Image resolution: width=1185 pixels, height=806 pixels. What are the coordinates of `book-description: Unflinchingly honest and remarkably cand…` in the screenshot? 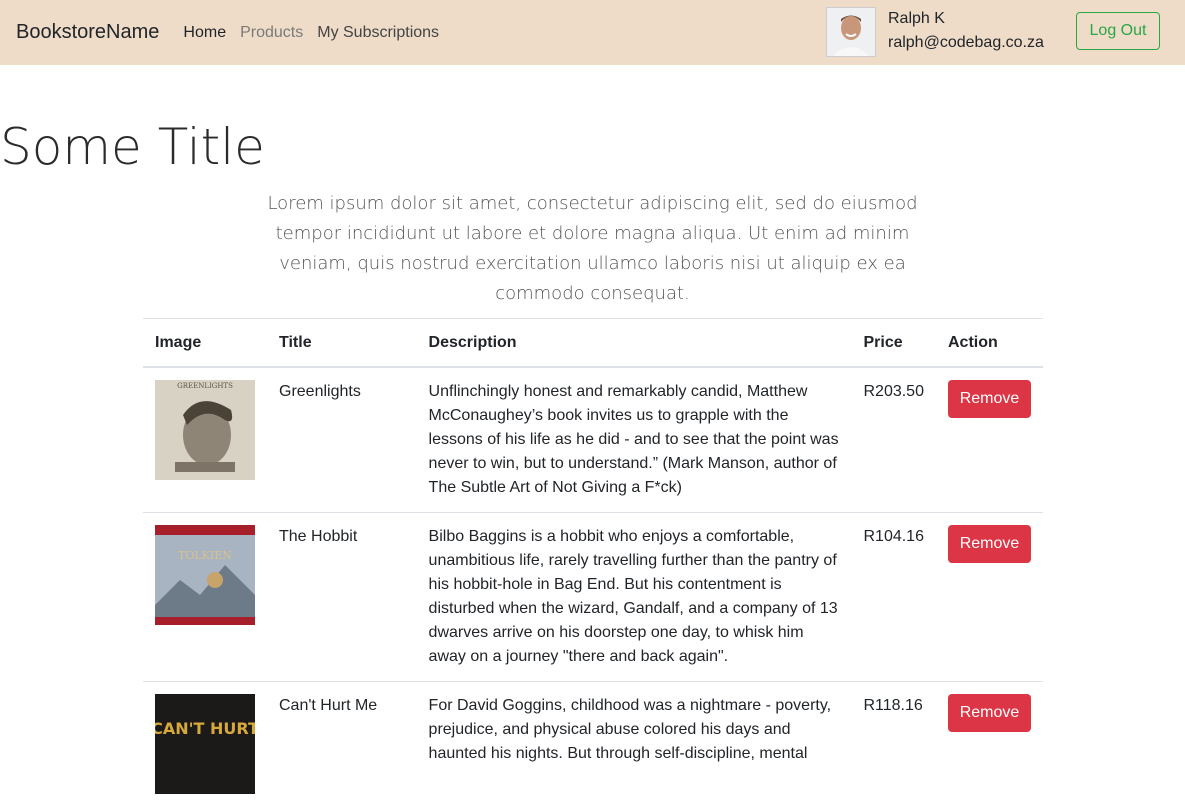 It's located at (634, 440).